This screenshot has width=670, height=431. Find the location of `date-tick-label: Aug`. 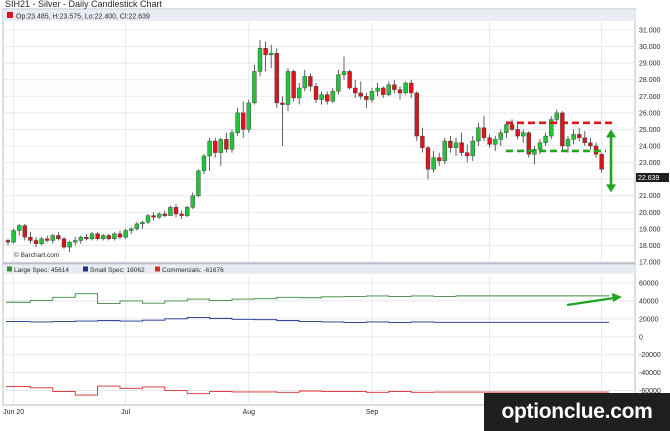

date-tick-label: Aug is located at coordinates (249, 412).